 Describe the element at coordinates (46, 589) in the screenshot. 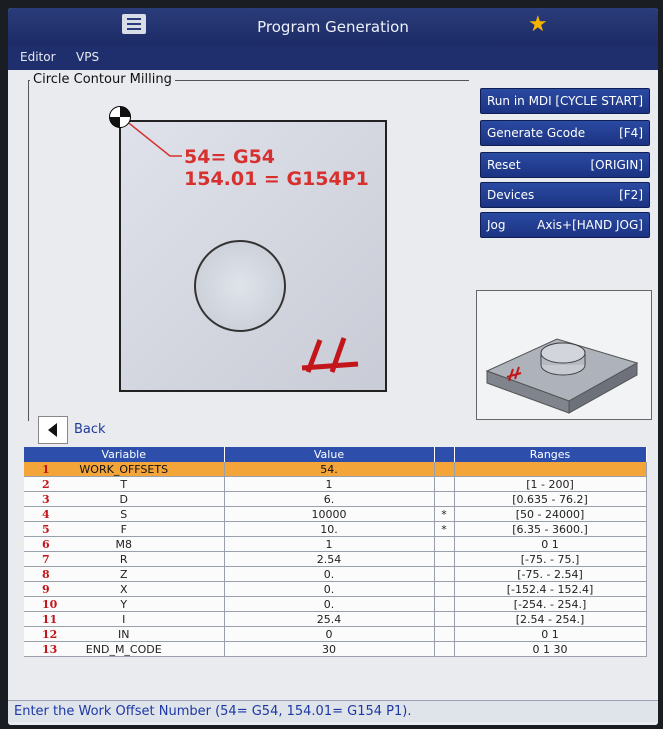

I see `row-number: 9` at that location.